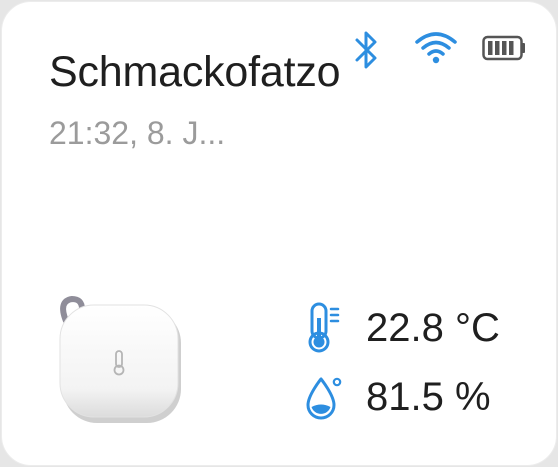 This screenshot has width=558, height=467. I want to click on humidity-reading: 81.5 %, so click(397, 397).